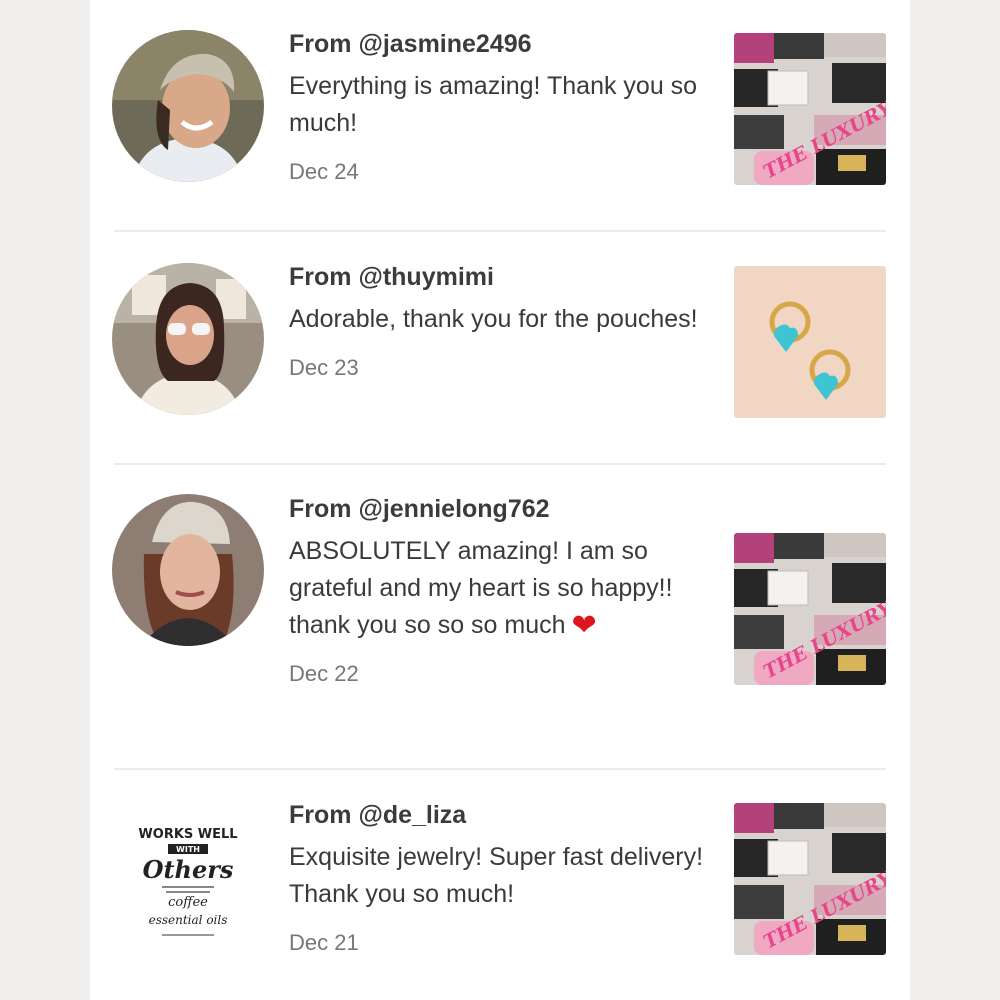  I want to click on review-date: Dec 23, so click(324, 367).